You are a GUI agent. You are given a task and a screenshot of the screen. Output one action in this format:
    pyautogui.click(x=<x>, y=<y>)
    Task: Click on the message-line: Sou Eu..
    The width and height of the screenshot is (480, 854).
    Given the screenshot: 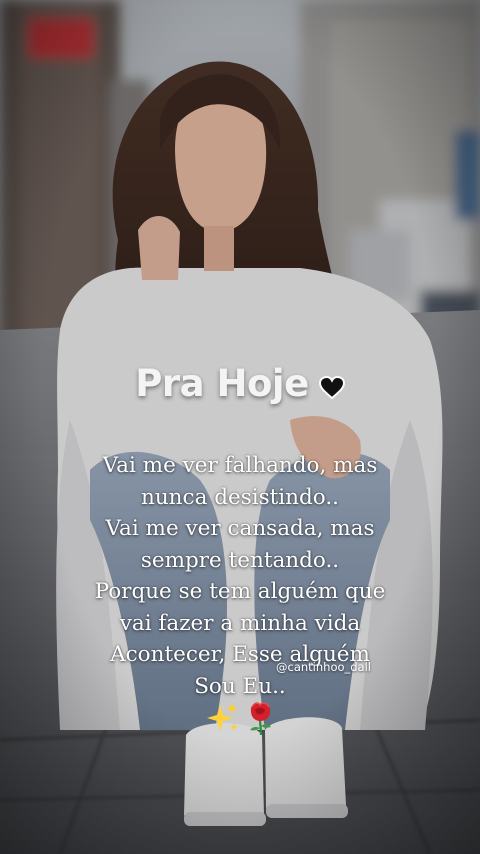 What is the action you would take?
    pyautogui.click(x=240, y=686)
    